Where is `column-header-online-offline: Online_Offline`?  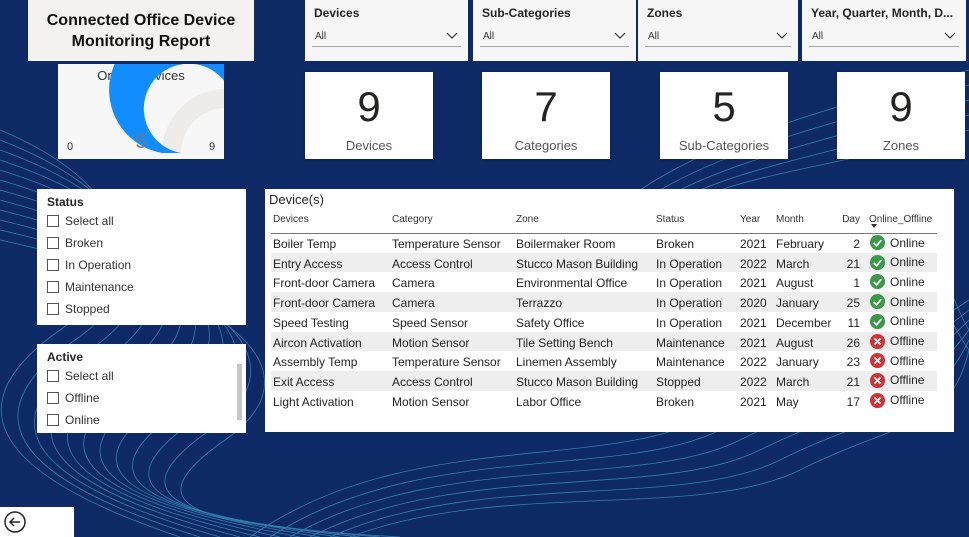
column-header-online-offline: Online_Offline is located at coordinates (900, 219).